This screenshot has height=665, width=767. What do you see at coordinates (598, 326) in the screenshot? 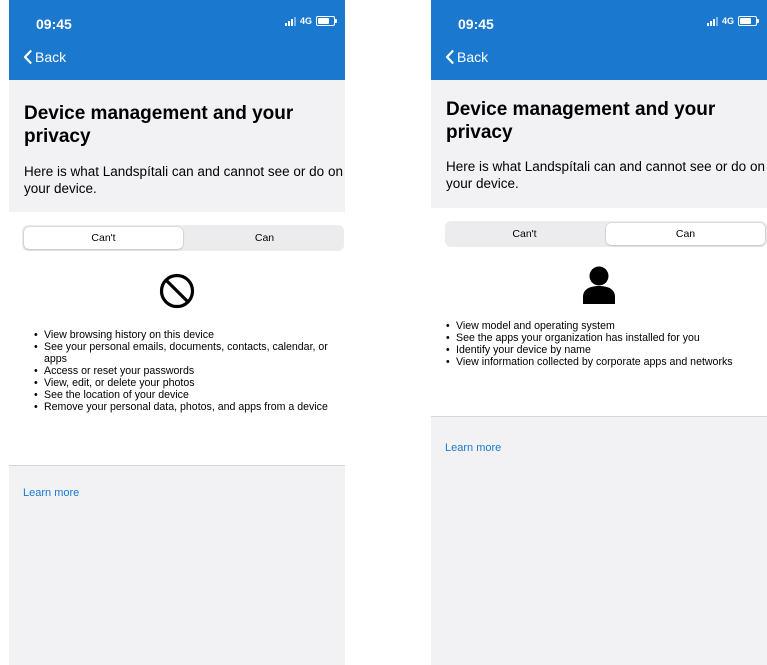
I see `list-item: View model and operating system` at bounding box center [598, 326].